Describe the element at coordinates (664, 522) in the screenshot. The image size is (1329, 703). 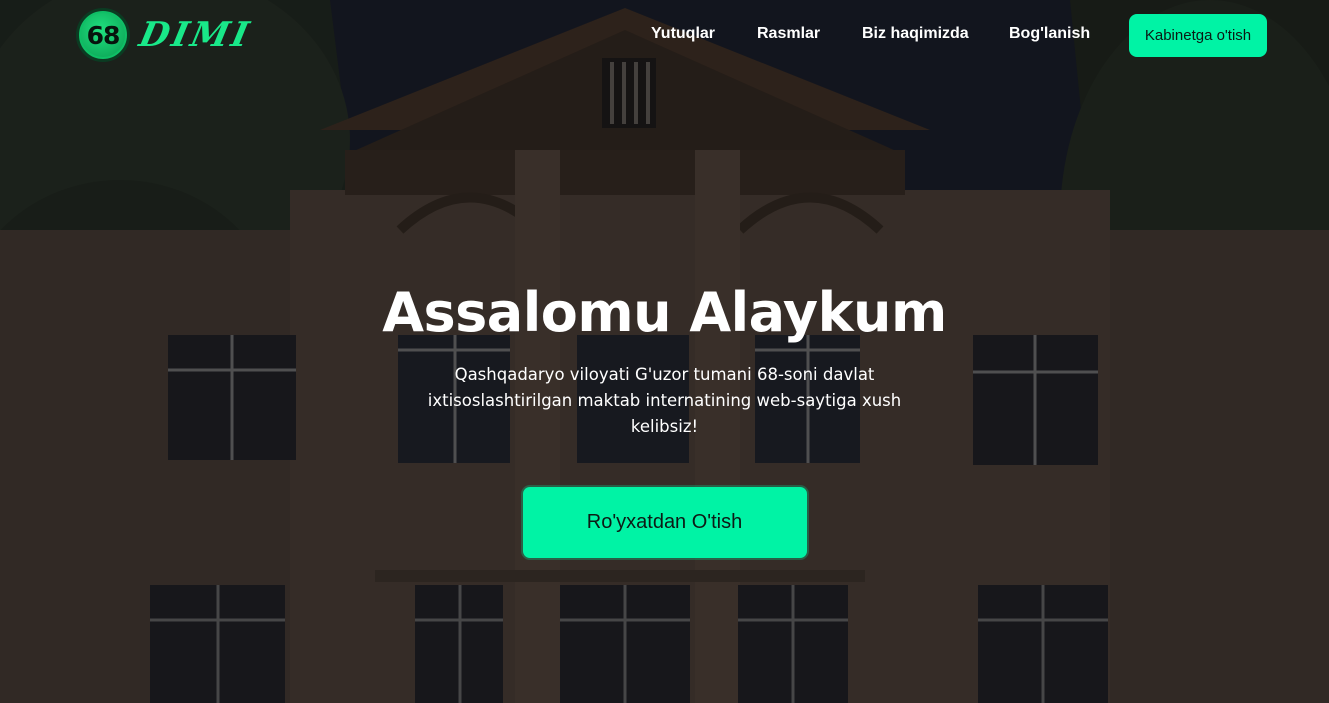
I see `register-button: Ro'yxatdan O'tish` at that location.